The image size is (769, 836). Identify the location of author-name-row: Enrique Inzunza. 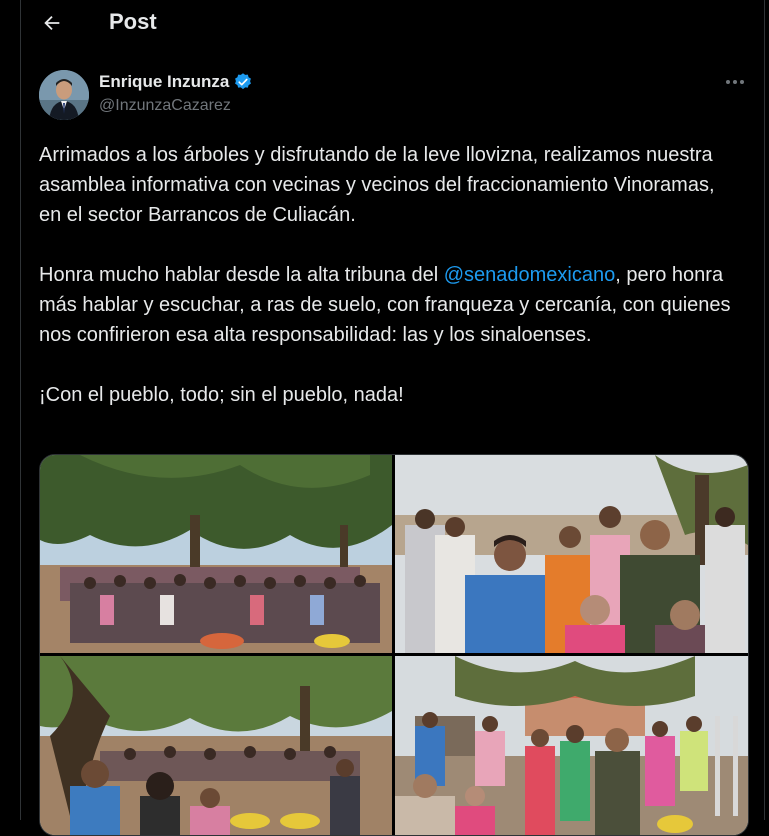
(176, 82).